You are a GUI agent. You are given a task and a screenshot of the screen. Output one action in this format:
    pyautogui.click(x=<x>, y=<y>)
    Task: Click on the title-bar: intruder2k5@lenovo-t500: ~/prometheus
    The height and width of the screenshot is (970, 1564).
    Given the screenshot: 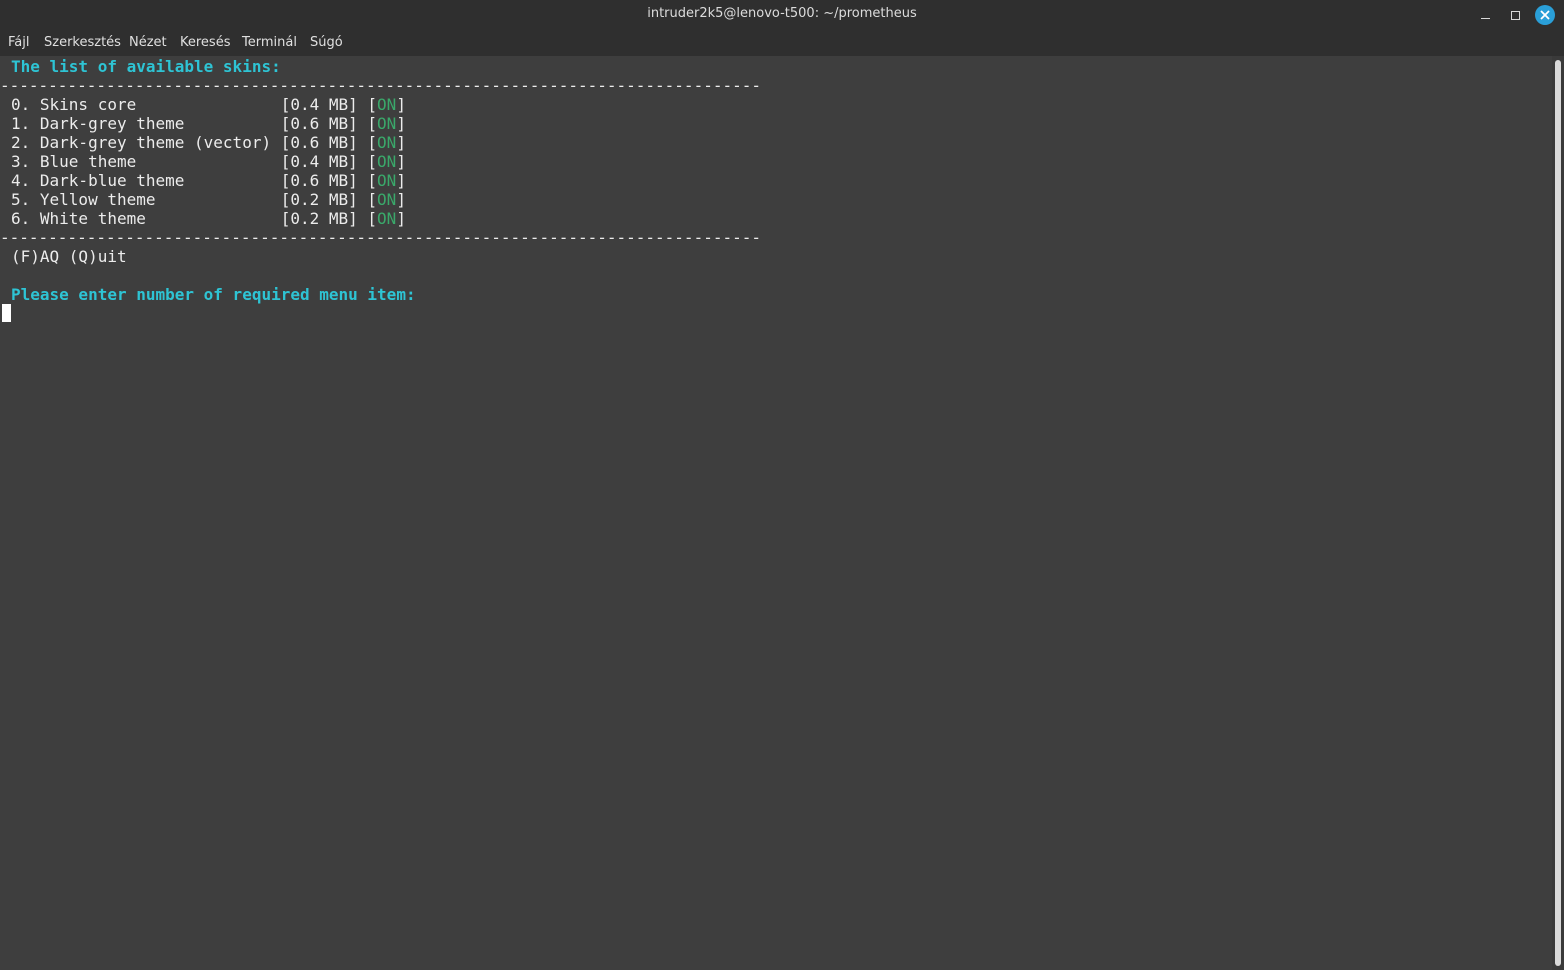 What is the action you would take?
    pyautogui.click(x=782, y=15)
    